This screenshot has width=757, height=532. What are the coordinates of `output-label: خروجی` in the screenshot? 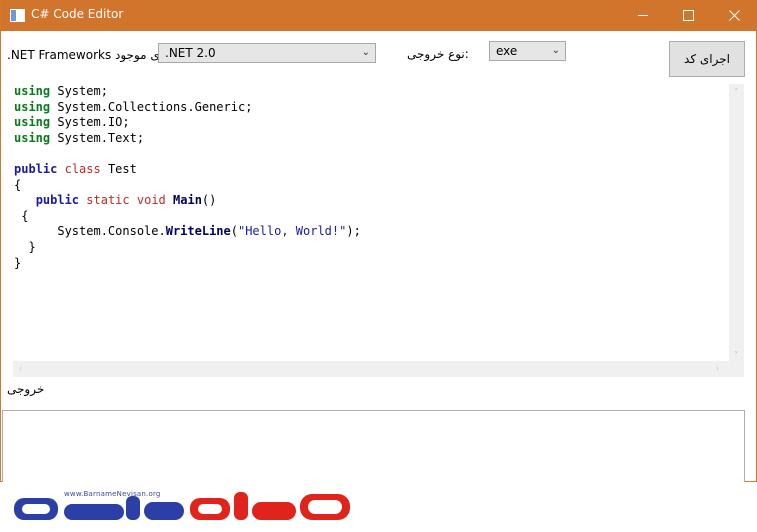 It's located at (26, 389).